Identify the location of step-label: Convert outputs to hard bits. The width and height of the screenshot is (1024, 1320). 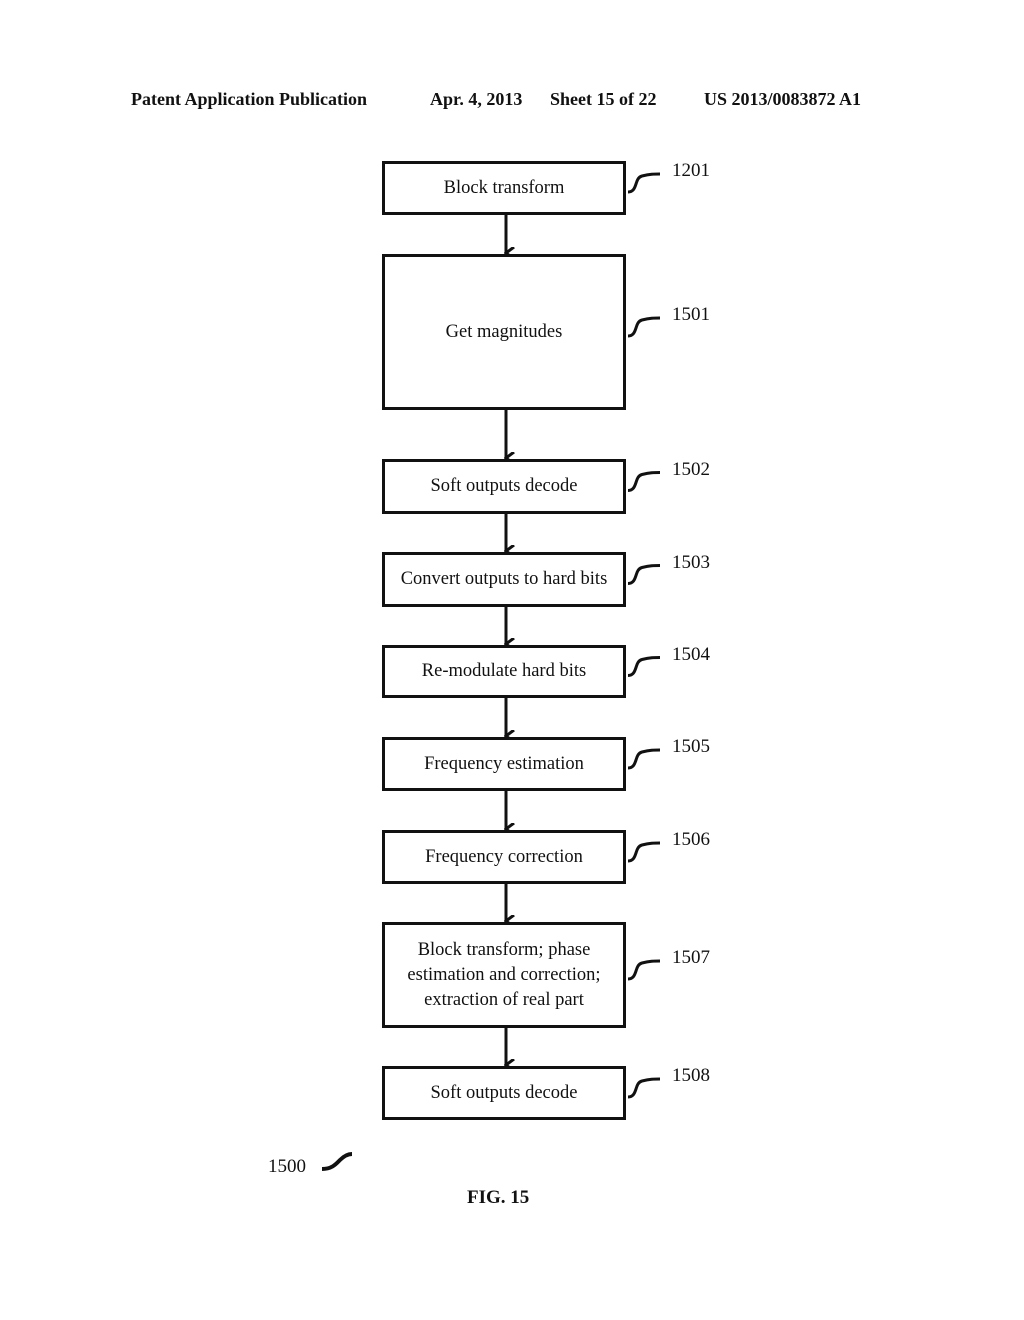
(504, 579).